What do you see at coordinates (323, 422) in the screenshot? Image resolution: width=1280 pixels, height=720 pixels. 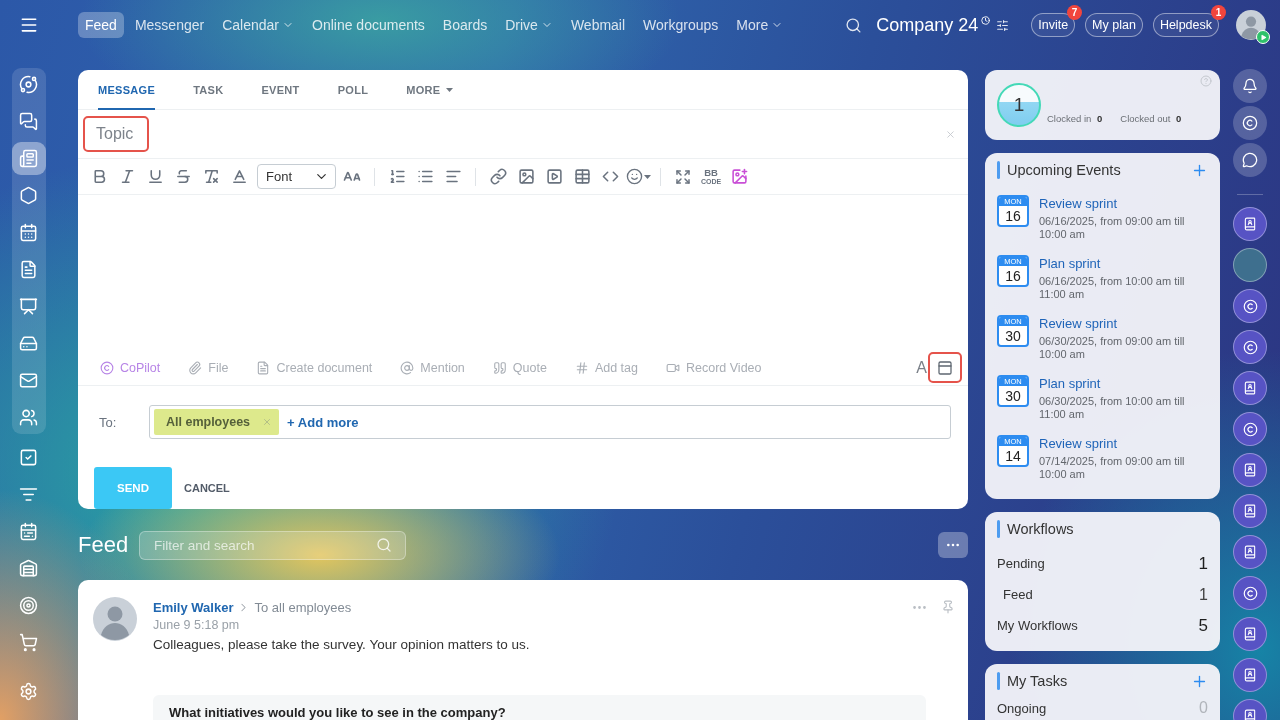 I see `add-more-link: + Add more` at bounding box center [323, 422].